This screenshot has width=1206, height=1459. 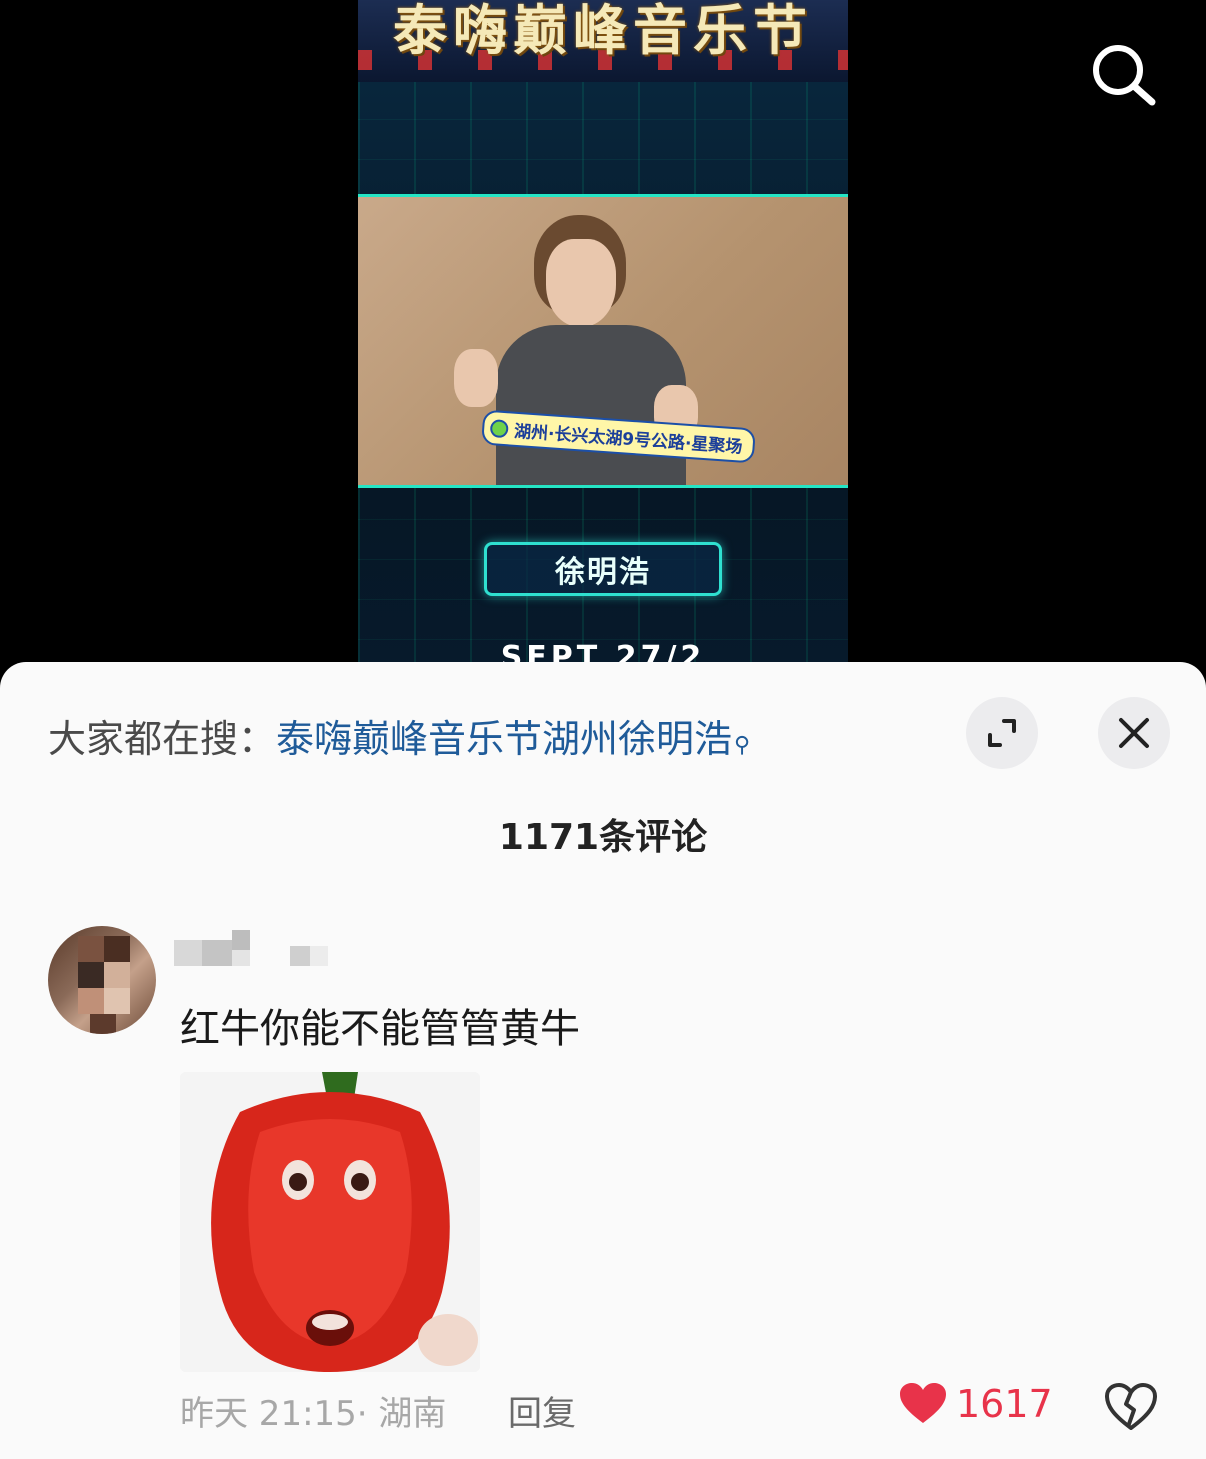 I want to click on close-button, so click(x=1134, y=733).